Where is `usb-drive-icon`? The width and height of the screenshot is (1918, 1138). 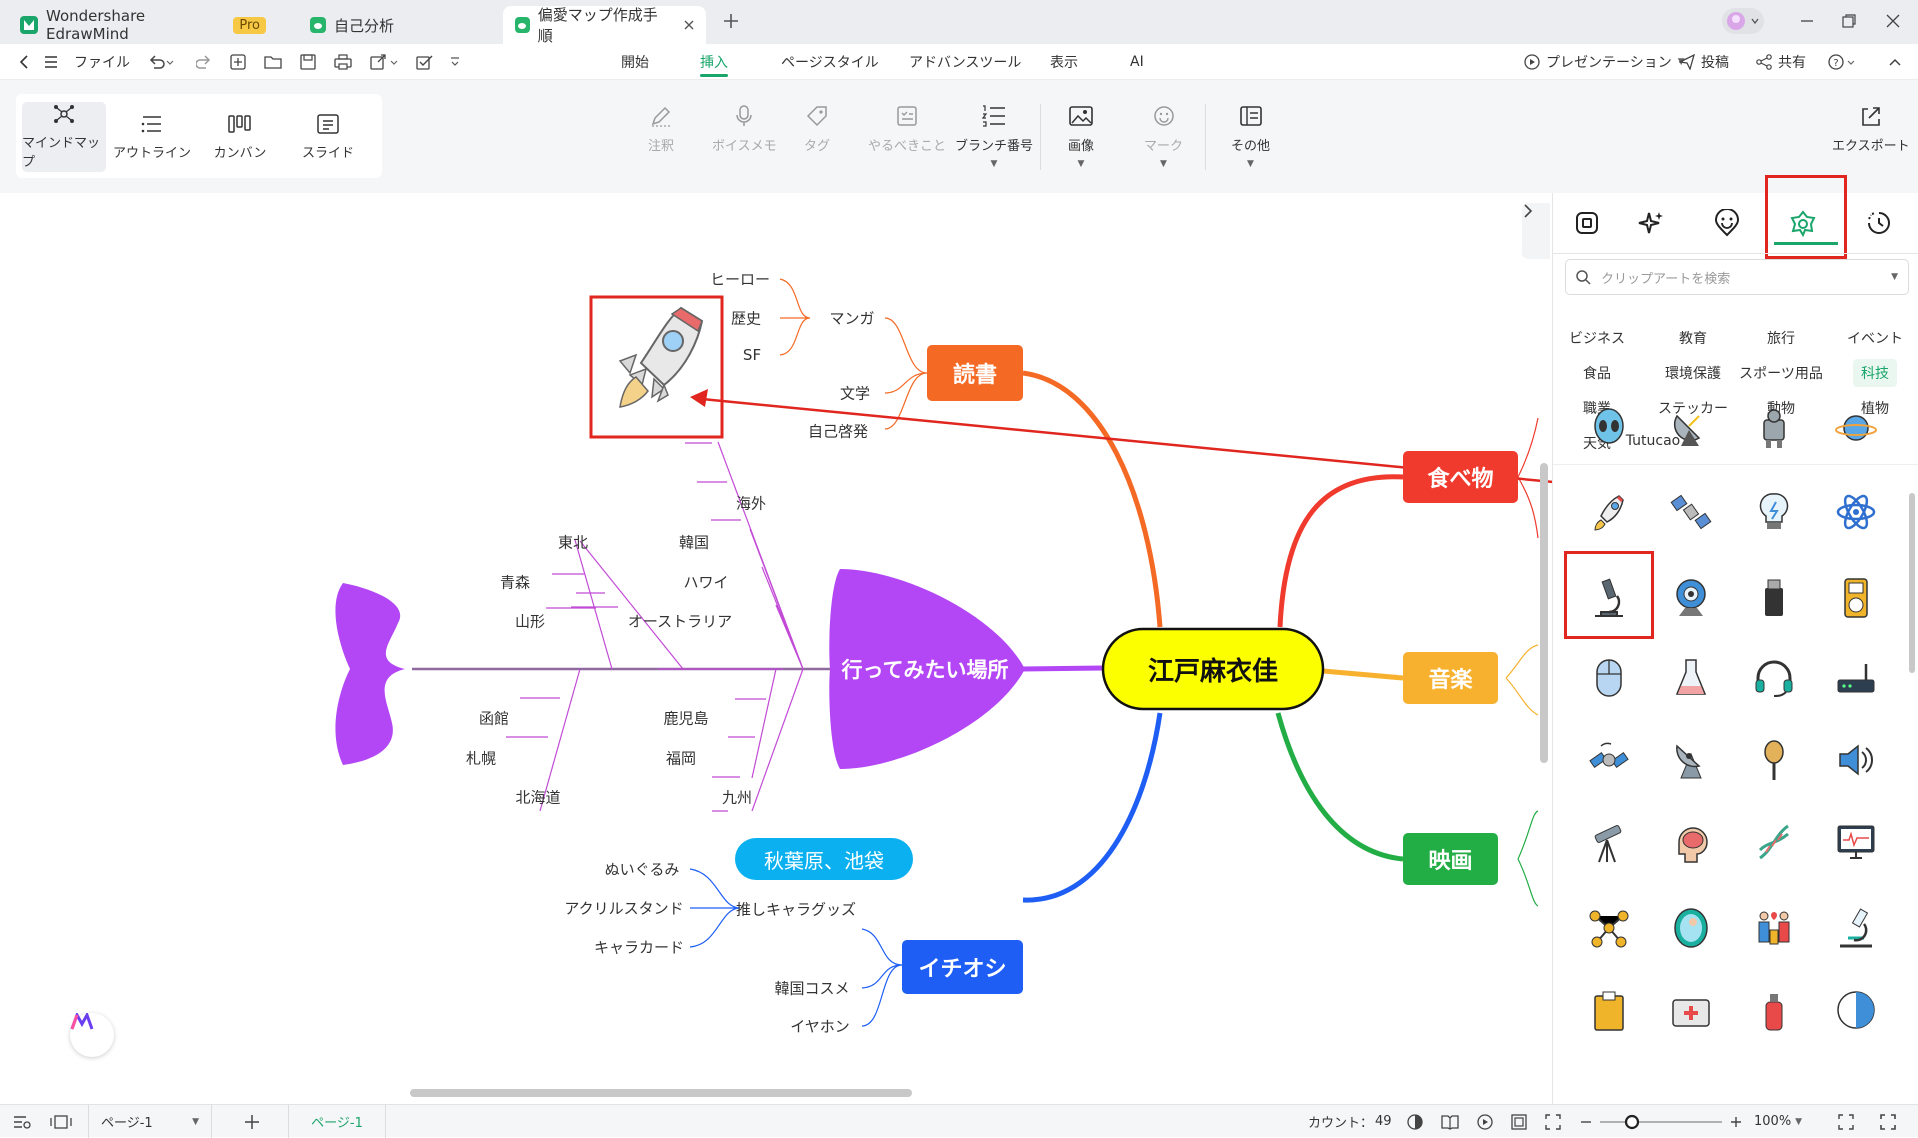 usb-drive-icon is located at coordinates (1774, 598).